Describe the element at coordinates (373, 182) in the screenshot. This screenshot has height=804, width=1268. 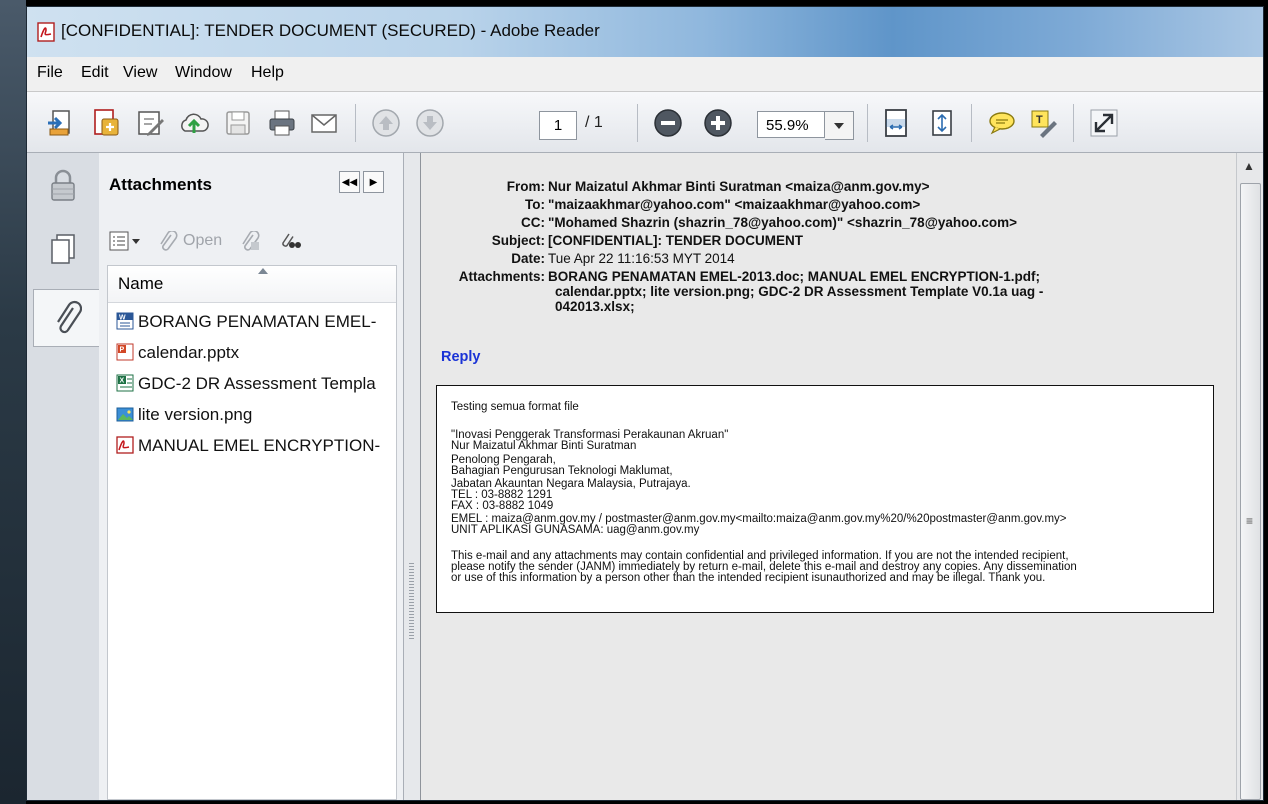
I see `panel-options-button: ▶` at that location.